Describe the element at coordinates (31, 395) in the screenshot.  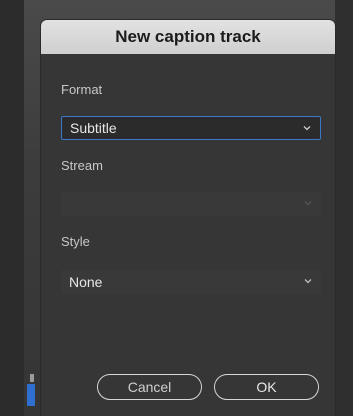
I see `timeline-marker` at that location.